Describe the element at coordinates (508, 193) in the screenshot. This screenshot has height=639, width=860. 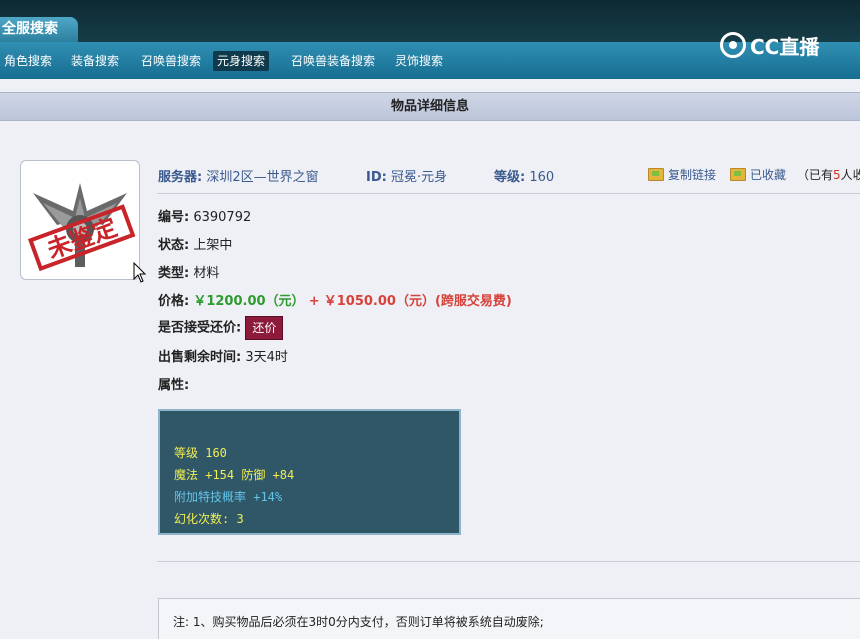
I see `header-divider` at that location.